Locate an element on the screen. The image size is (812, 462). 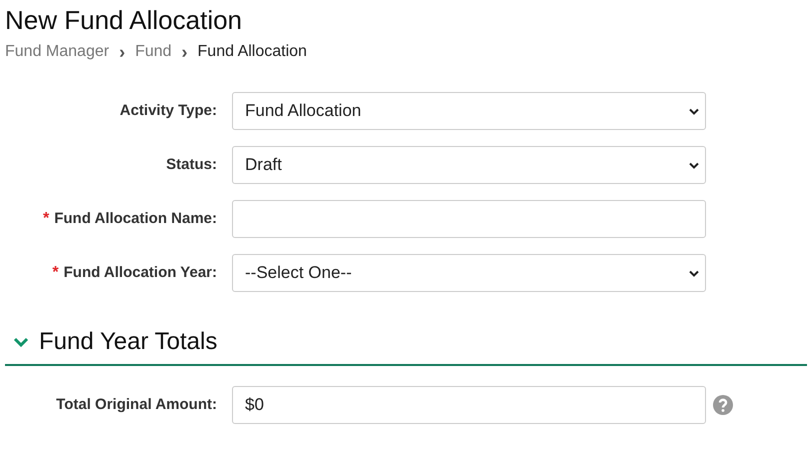
field-label: Total Original Amount: is located at coordinates (136, 404).